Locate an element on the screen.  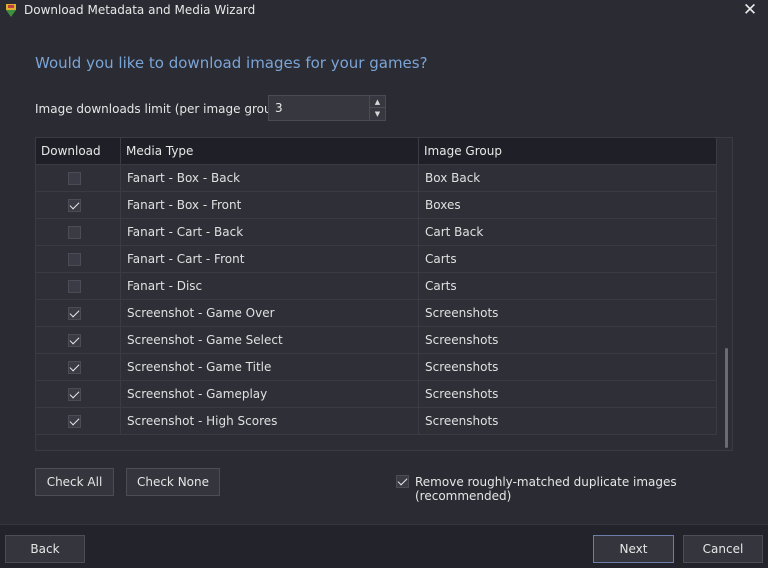
table-row: Fanart - Disc Carts is located at coordinates (376, 286).